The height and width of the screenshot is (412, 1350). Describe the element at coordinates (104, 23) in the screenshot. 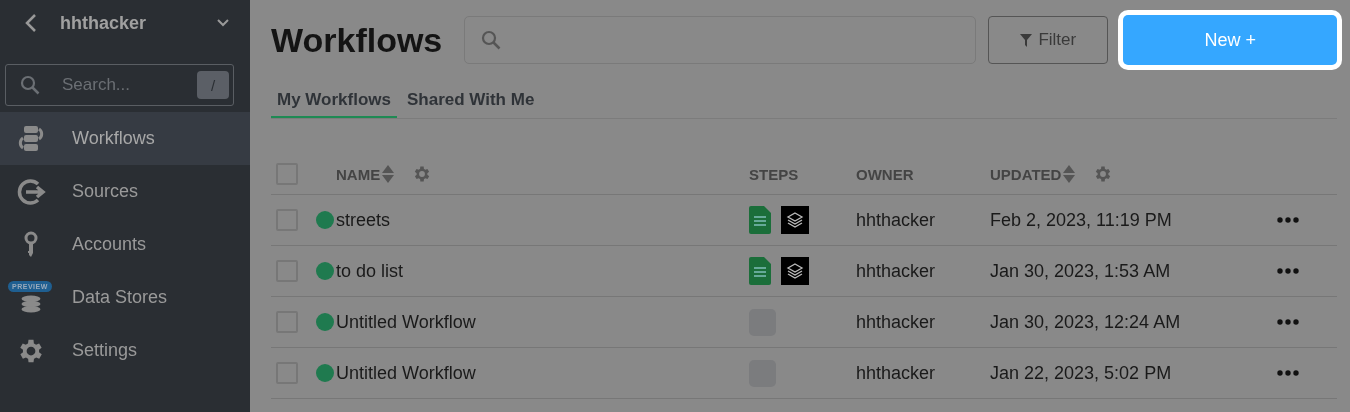

I see `account-name: hhthacker` at that location.